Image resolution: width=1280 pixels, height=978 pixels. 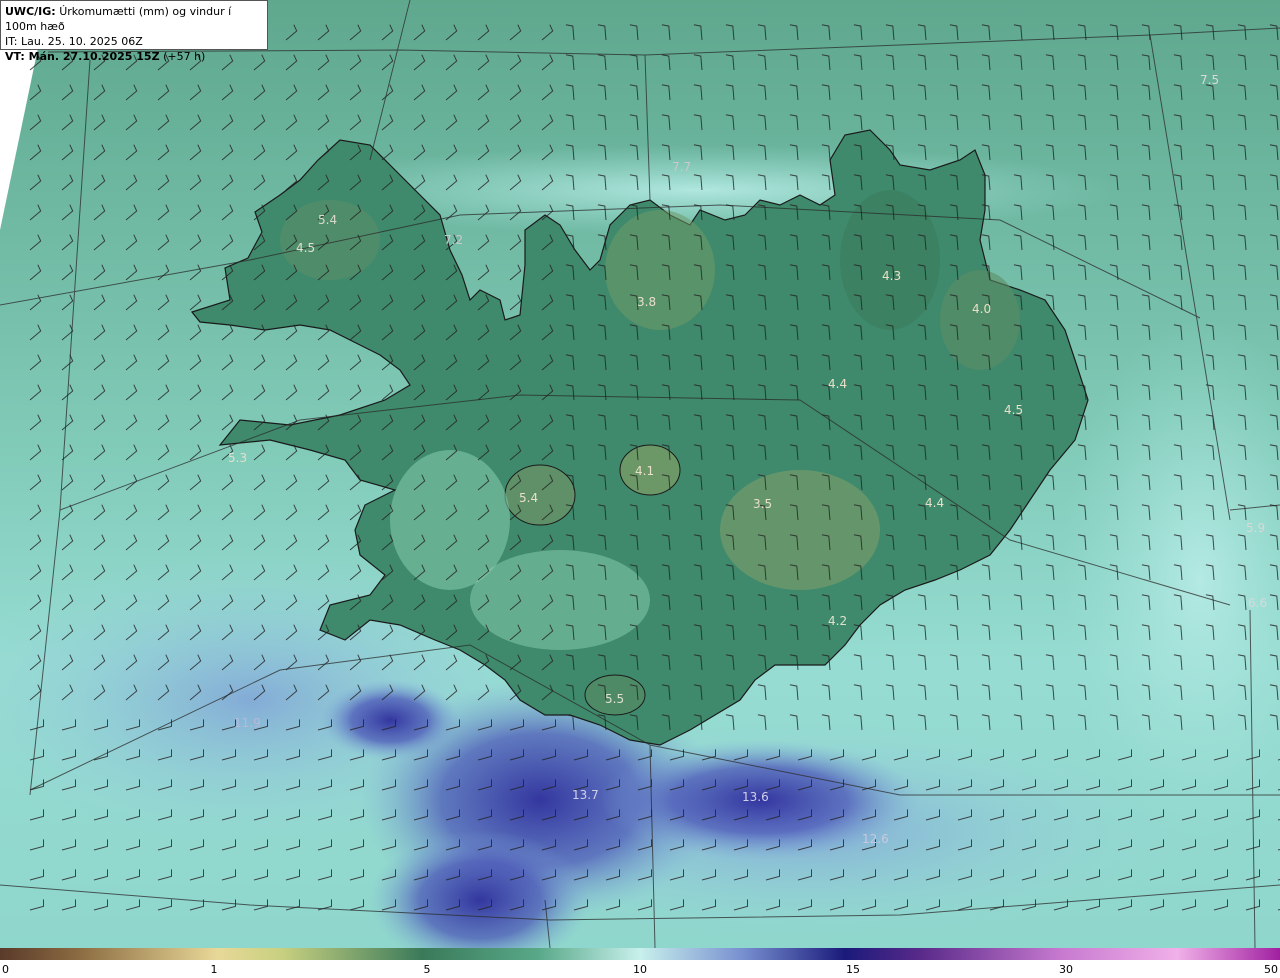 I want to click on value-label: 3.5, so click(x=762, y=504).